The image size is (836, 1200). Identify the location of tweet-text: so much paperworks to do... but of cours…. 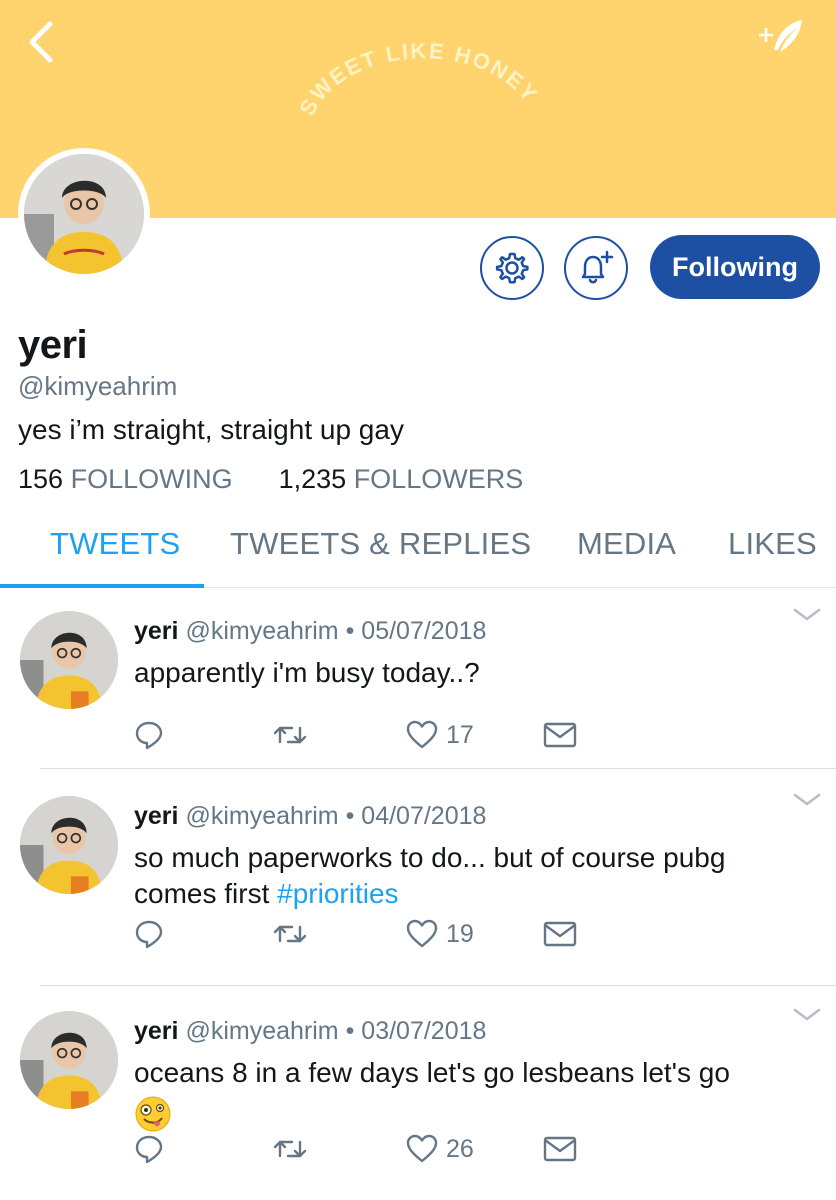
(474, 876).